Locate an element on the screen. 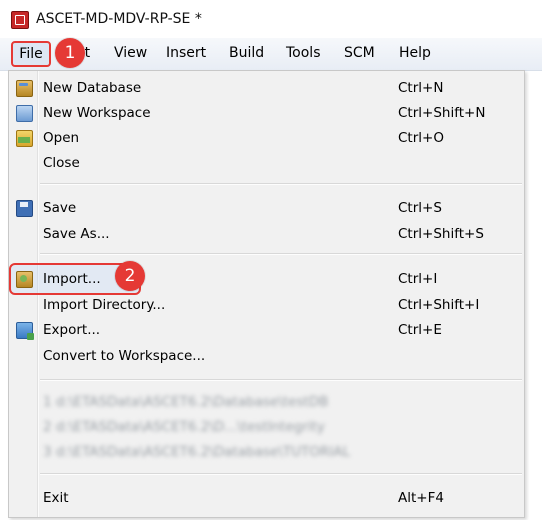  menu-item-shortcut: Ctrl+N is located at coordinates (421, 88).